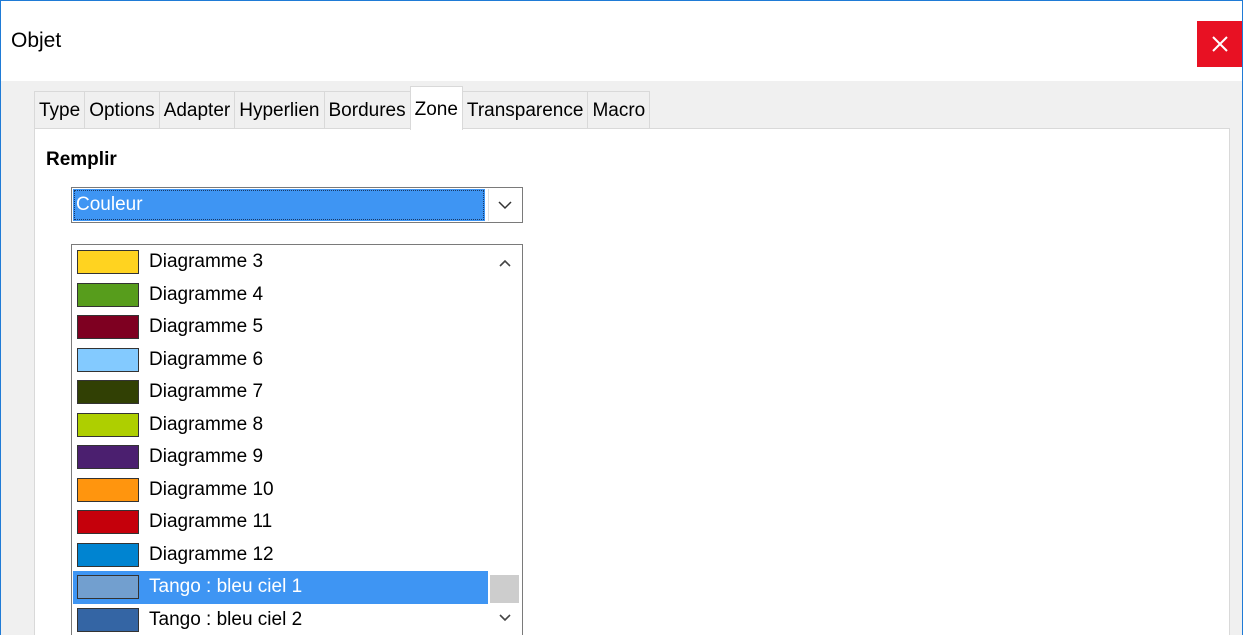 The height and width of the screenshot is (635, 1243). What do you see at coordinates (226, 587) in the screenshot?
I see `color-label: Tango : bleu ciel 1` at bounding box center [226, 587].